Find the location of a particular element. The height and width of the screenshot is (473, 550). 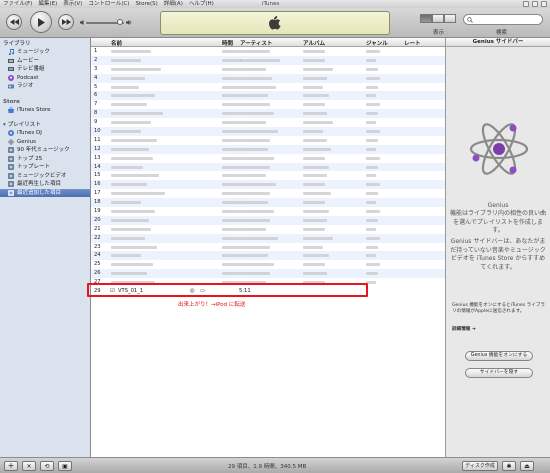

column-header-rating: レート is located at coordinates (412, 43).